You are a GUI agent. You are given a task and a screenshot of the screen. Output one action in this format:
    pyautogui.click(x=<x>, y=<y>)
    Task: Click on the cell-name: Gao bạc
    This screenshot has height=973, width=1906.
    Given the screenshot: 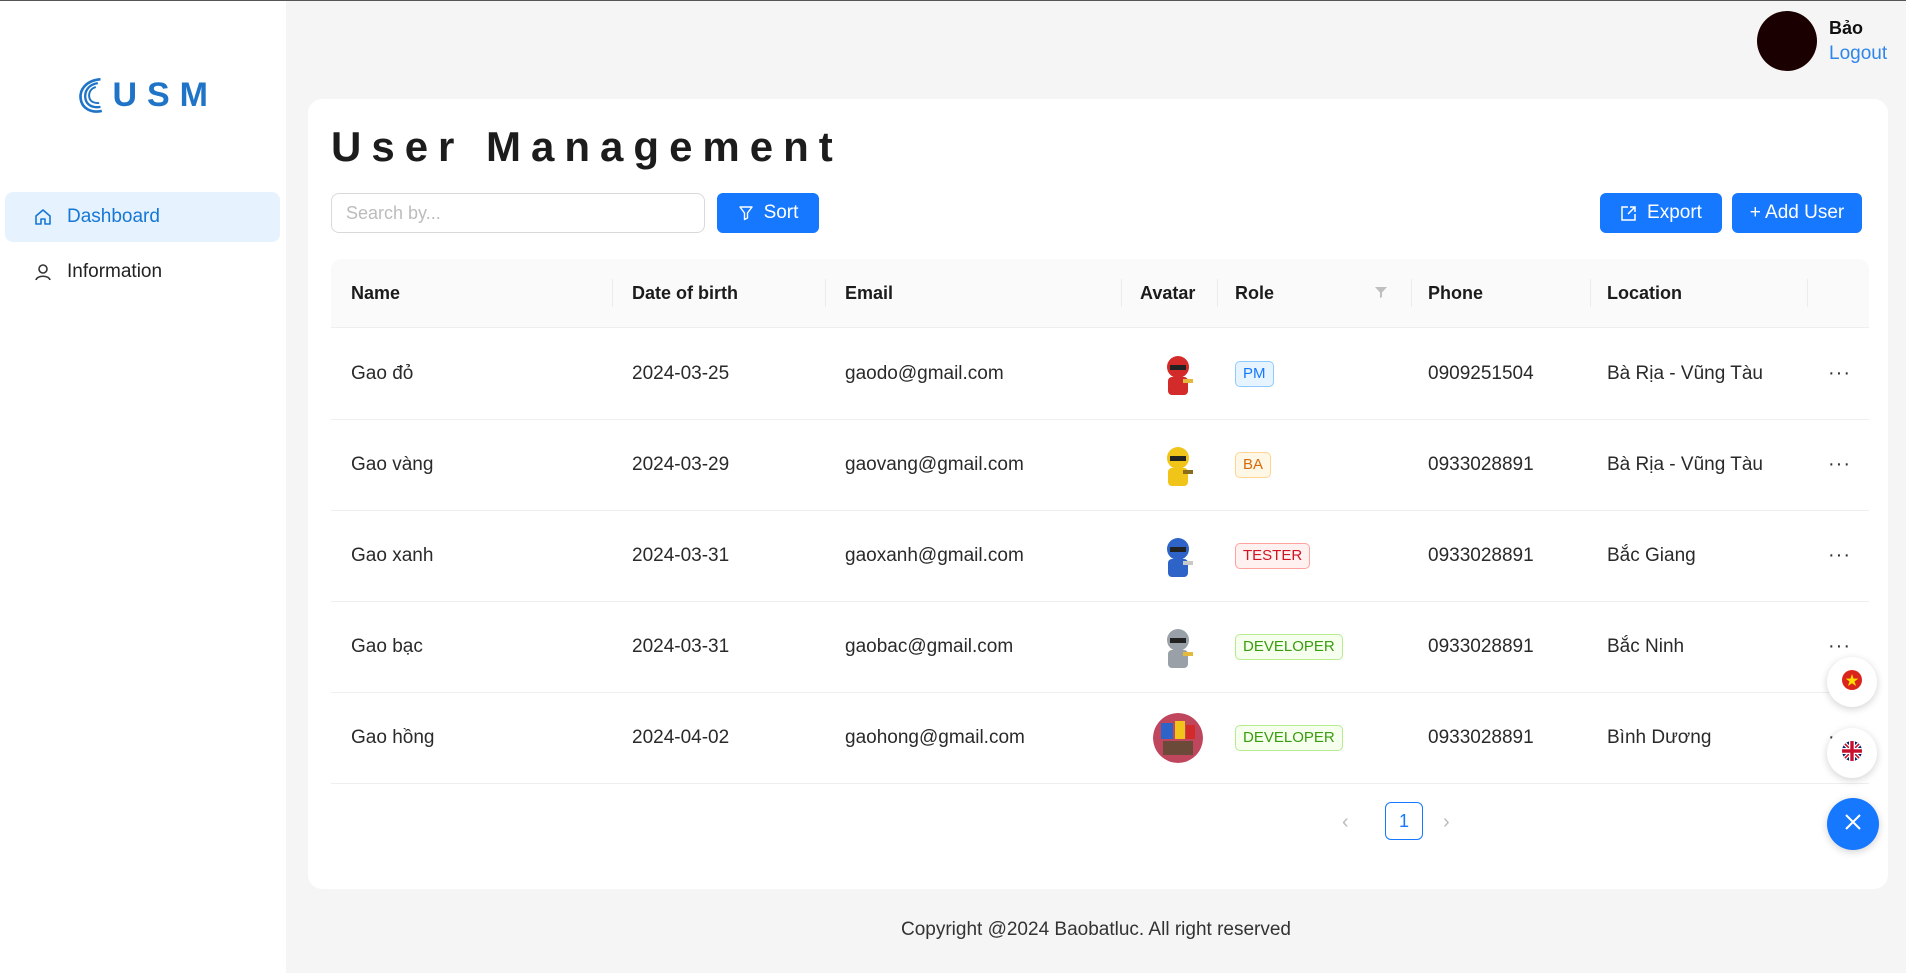 What is the action you would take?
    pyautogui.click(x=387, y=646)
    